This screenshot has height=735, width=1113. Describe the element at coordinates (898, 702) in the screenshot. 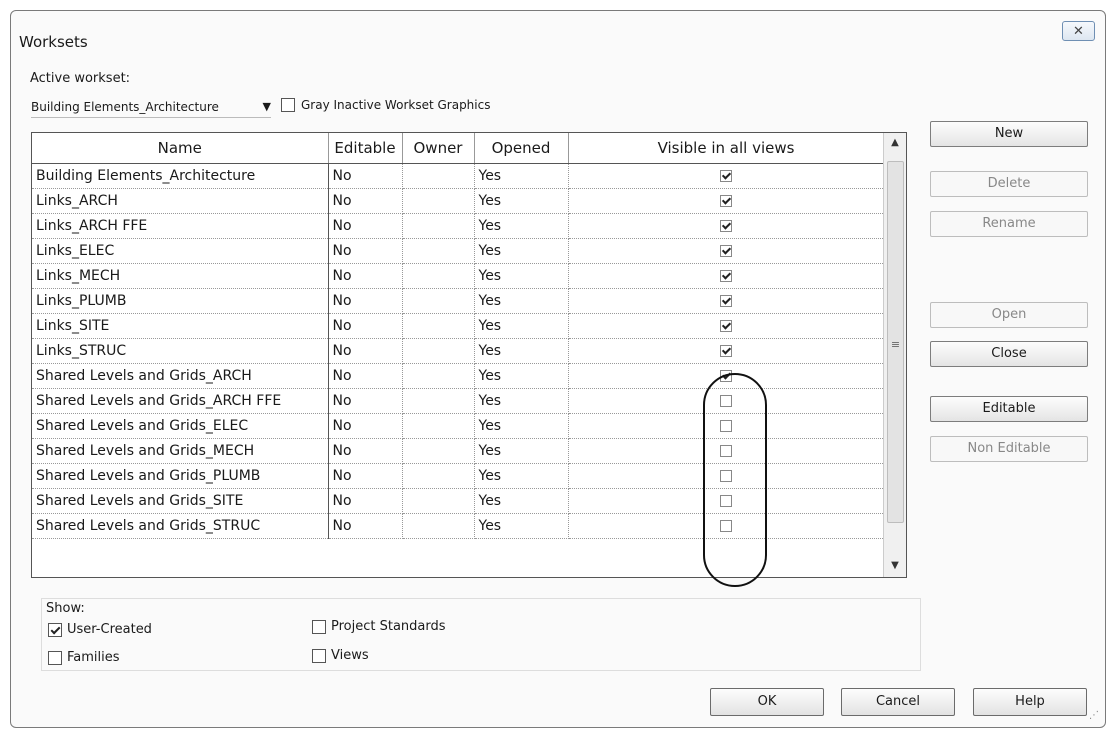

I see `cancel-button: Cancel` at that location.